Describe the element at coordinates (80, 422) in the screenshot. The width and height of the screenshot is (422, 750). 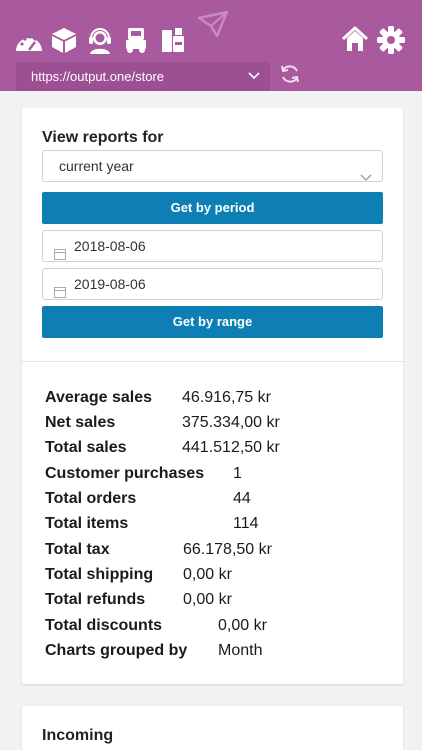
I see `stat-label: Net sales` at that location.